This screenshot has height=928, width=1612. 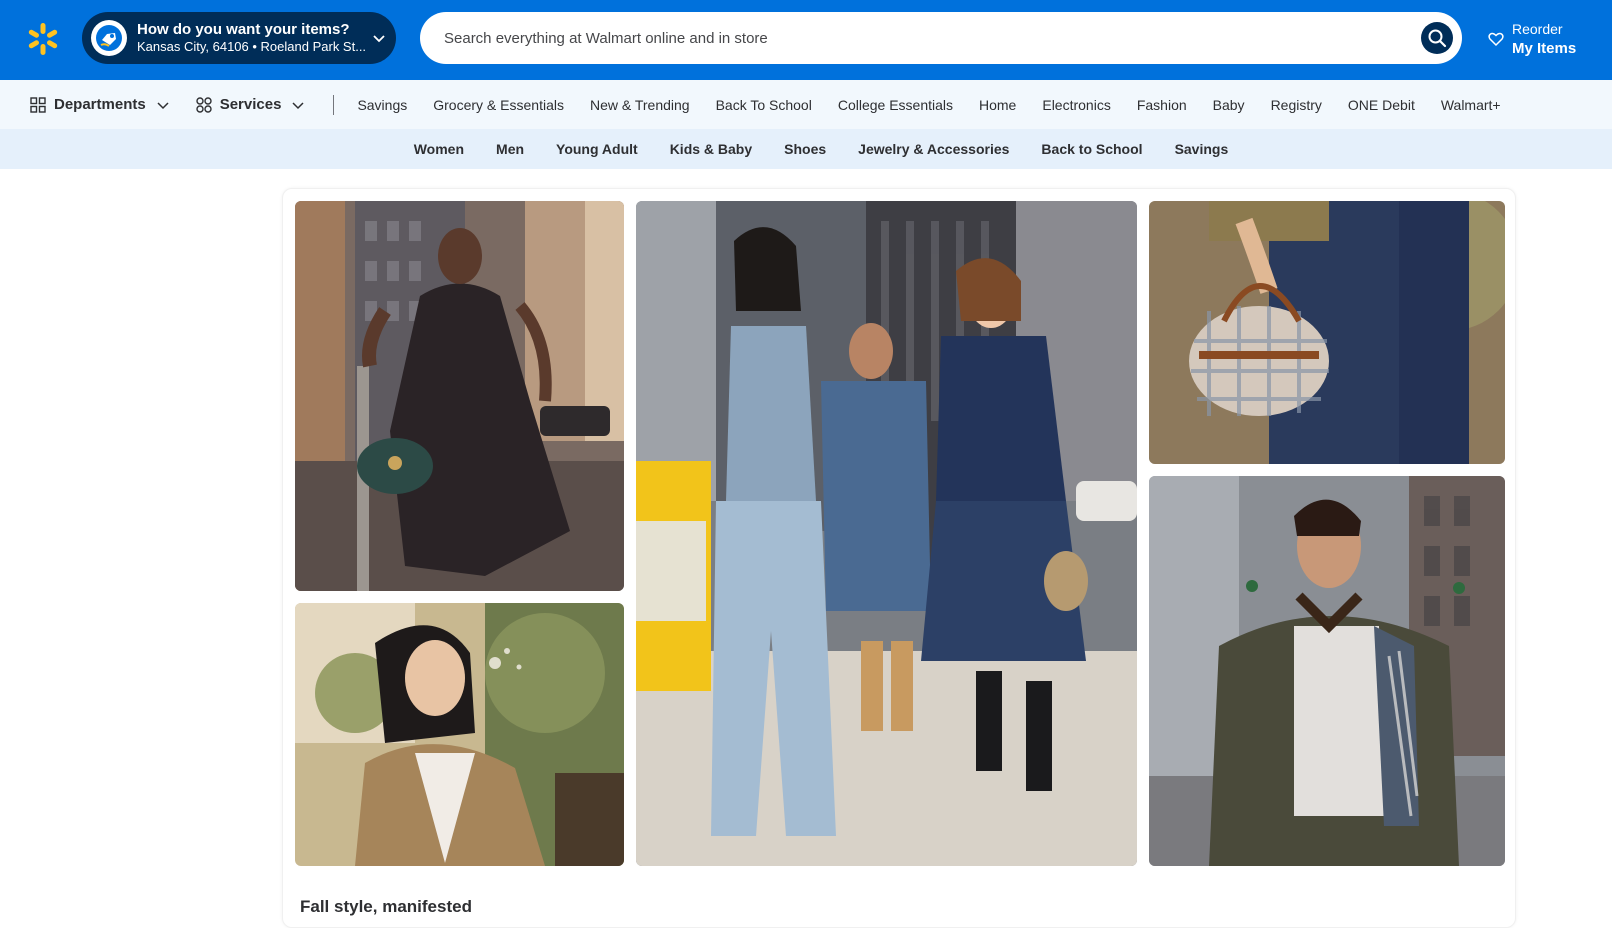 What do you see at coordinates (204, 104) in the screenshot?
I see `services-grid-icon` at bounding box center [204, 104].